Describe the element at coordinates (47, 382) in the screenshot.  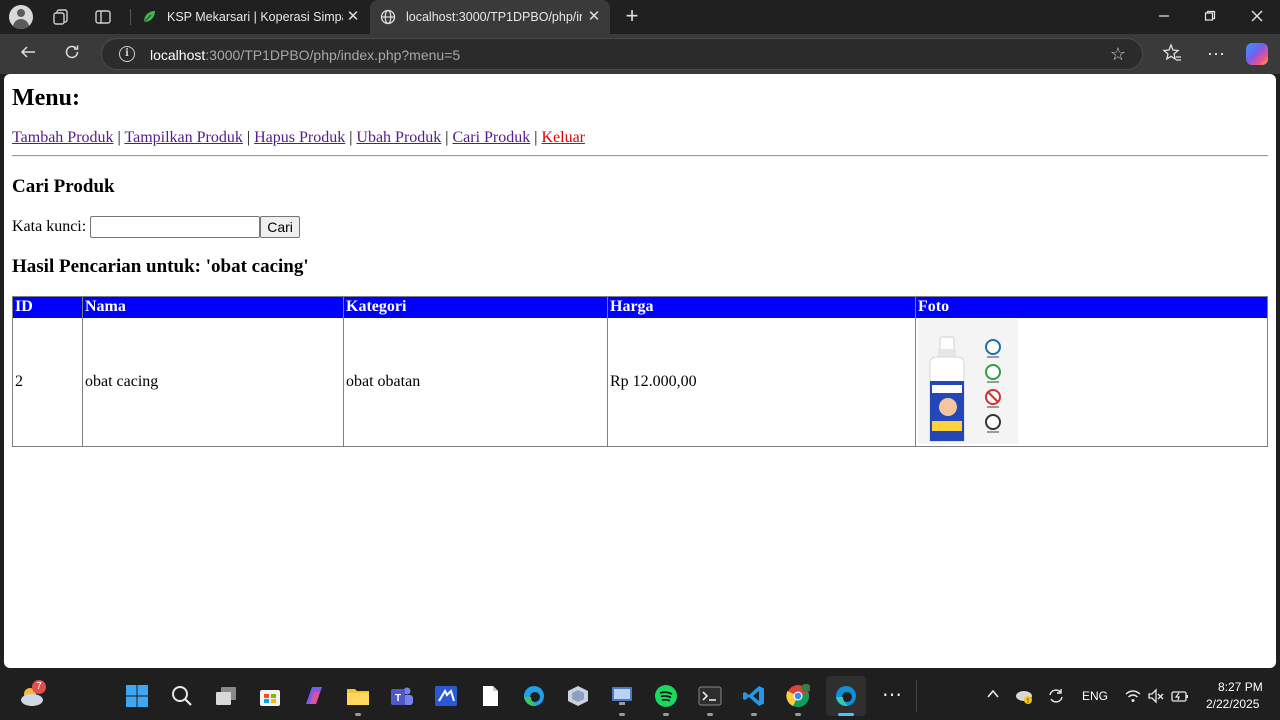
I see `cell-id: 2` at that location.